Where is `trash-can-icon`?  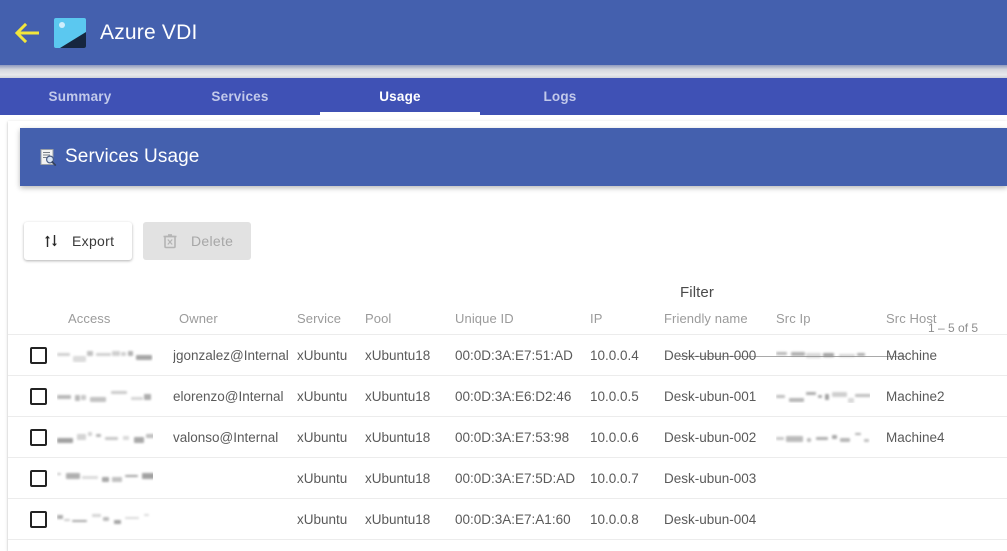 trash-can-icon is located at coordinates (170, 241).